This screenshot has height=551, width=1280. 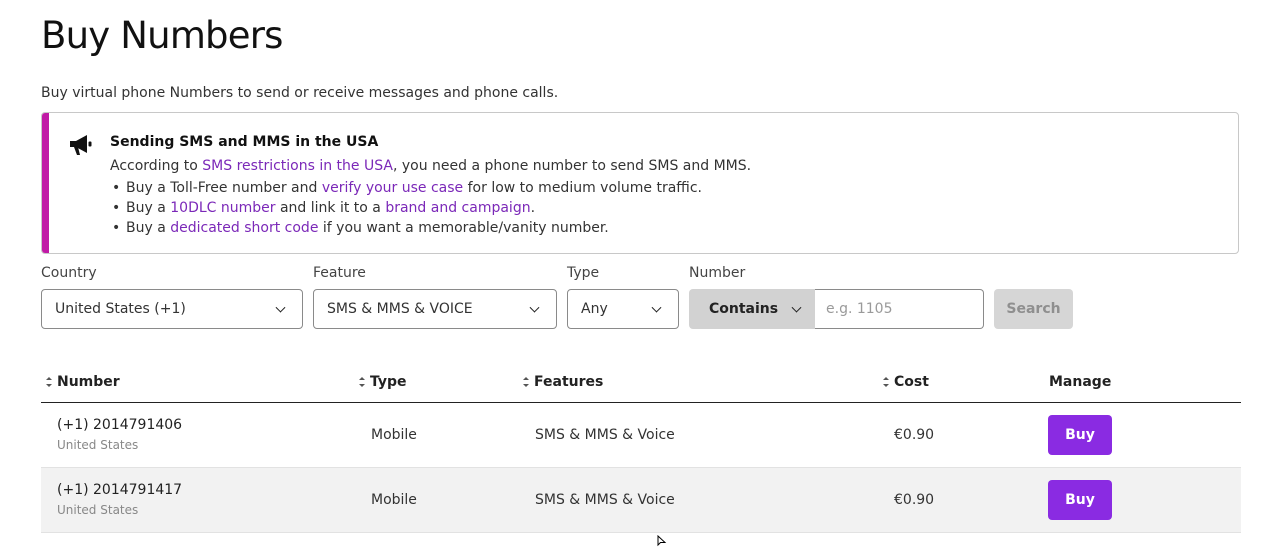 I want to click on type-select-value: Any, so click(x=594, y=309).